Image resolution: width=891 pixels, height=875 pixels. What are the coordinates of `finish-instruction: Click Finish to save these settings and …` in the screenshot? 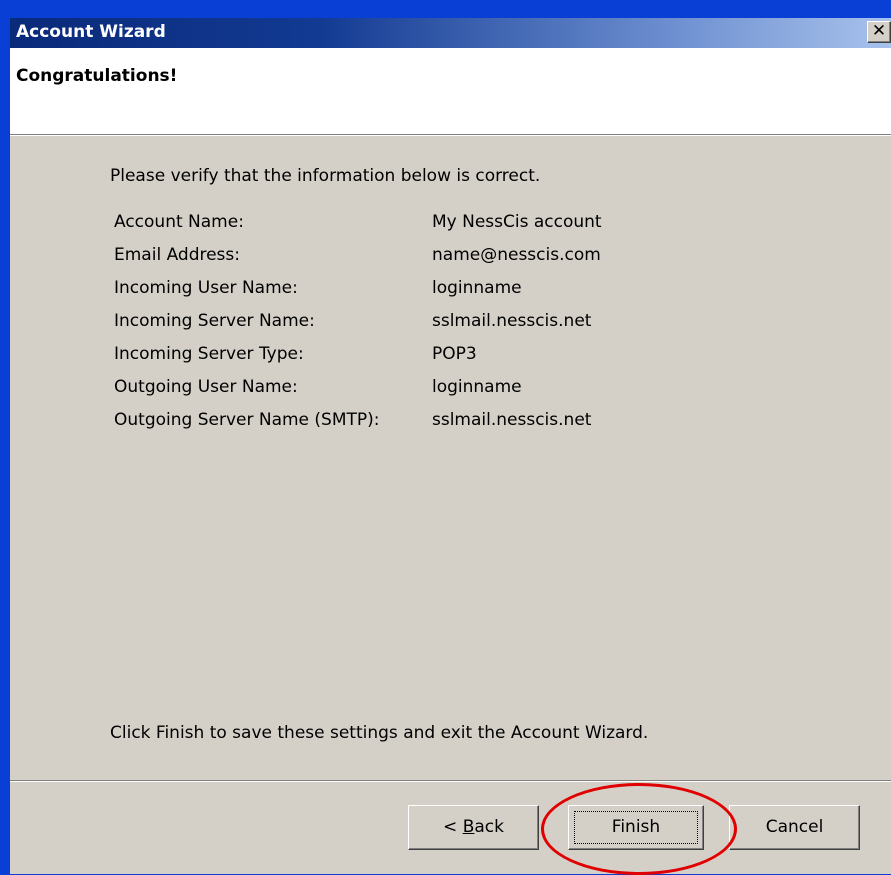 It's located at (379, 733).